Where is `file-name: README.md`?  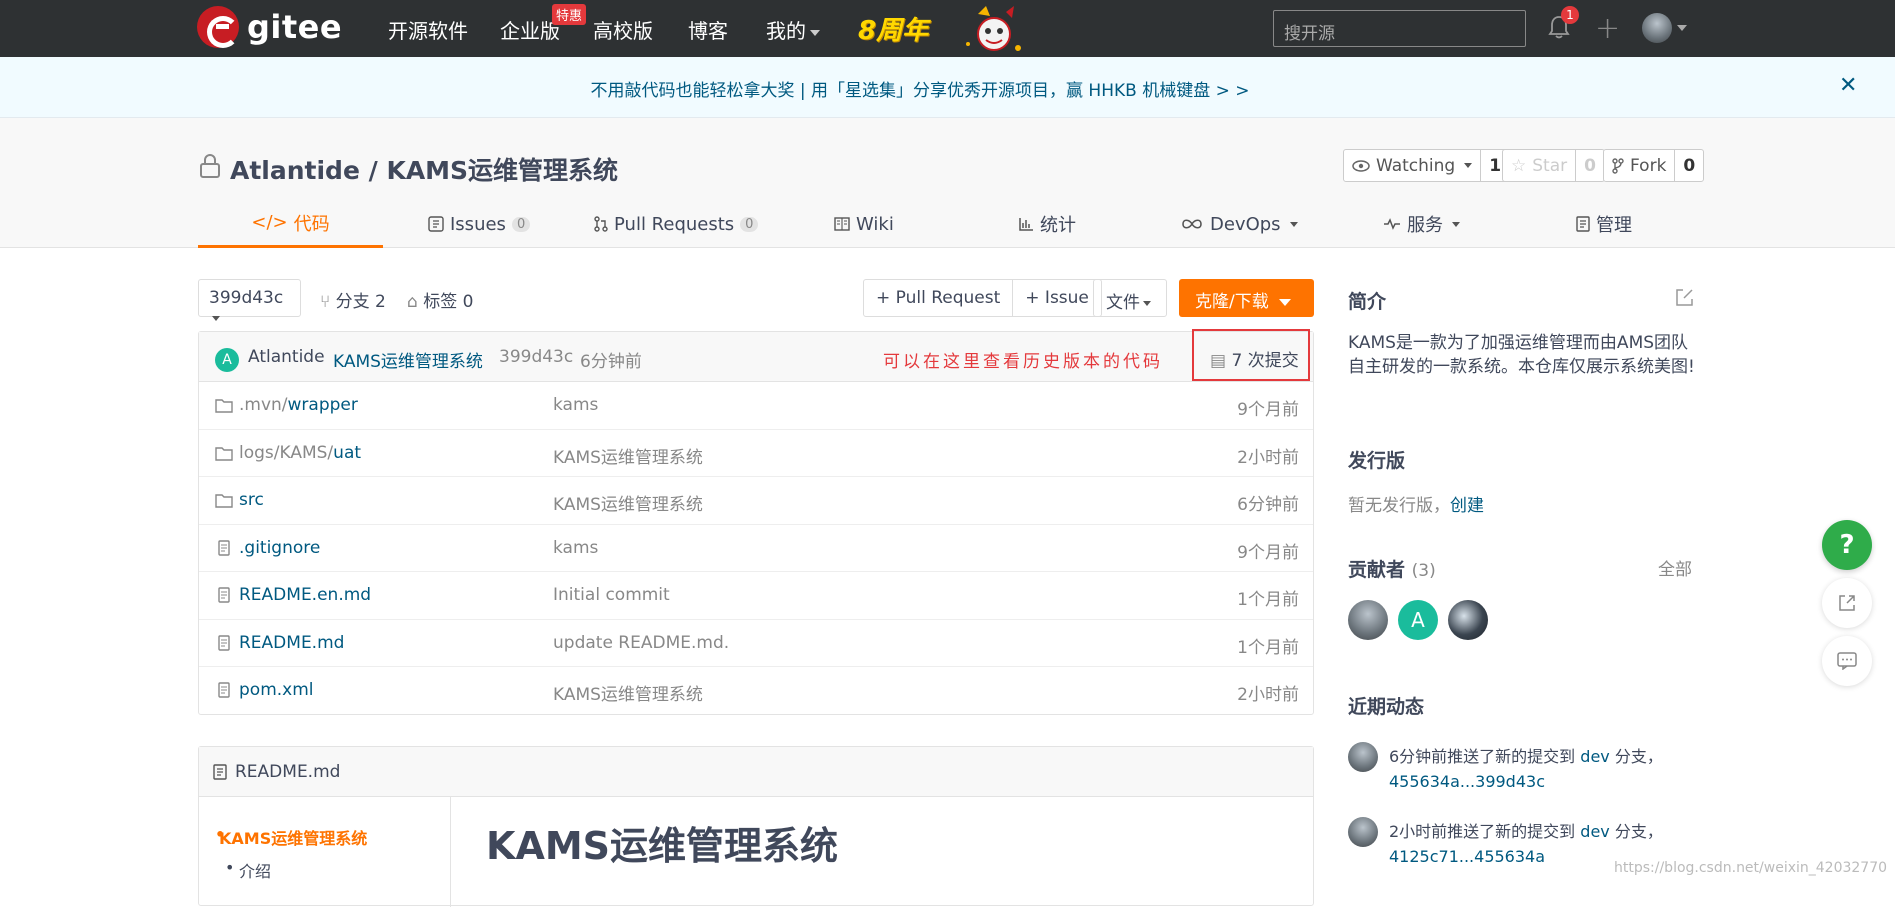
file-name: README.md is located at coordinates (291, 643).